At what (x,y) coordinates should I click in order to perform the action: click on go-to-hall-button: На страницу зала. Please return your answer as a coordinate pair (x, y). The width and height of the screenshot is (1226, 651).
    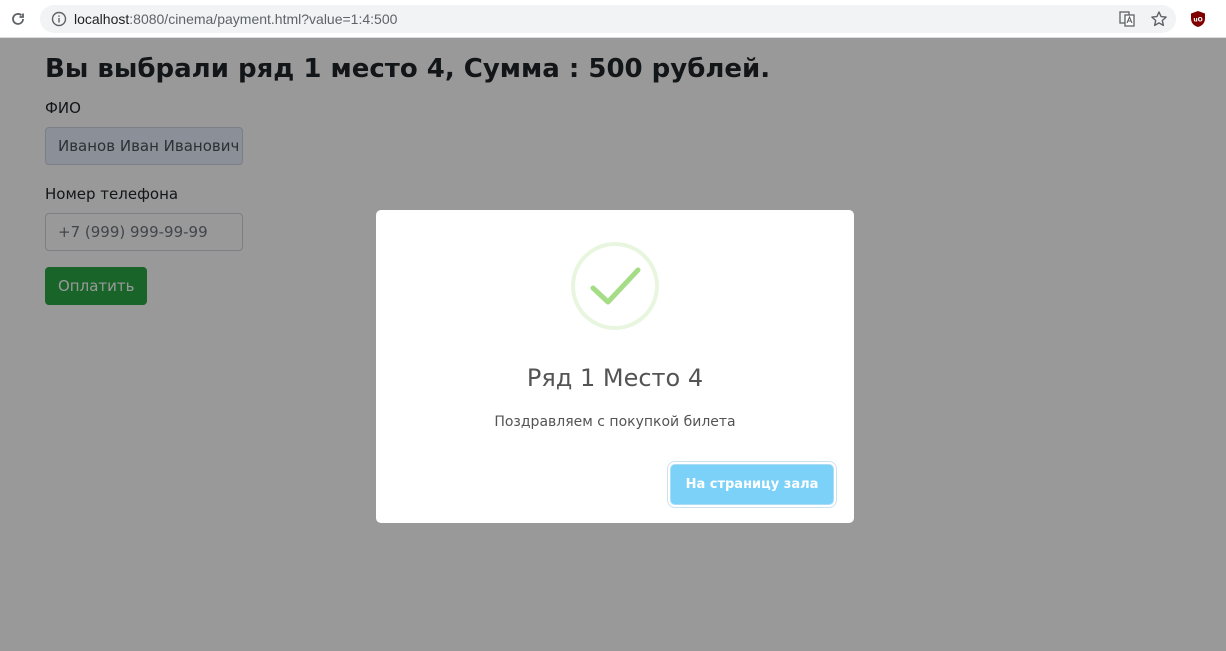
    Looking at the image, I should click on (752, 484).